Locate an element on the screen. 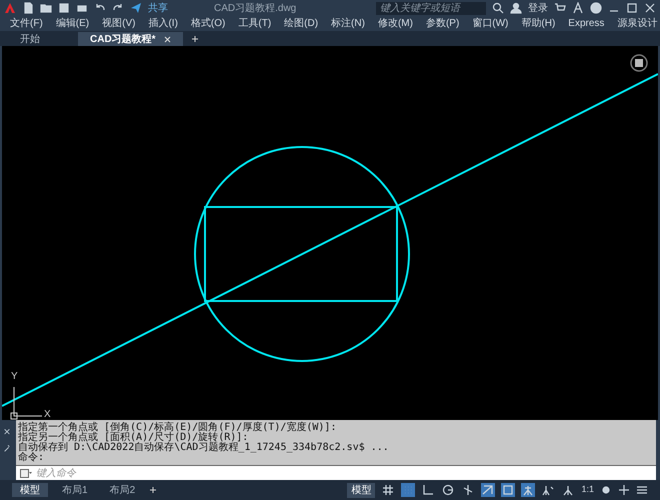 The height and width of the screenshot is (500, 660). menu-item: 源泉设计 is located at coordinates (637, 23).